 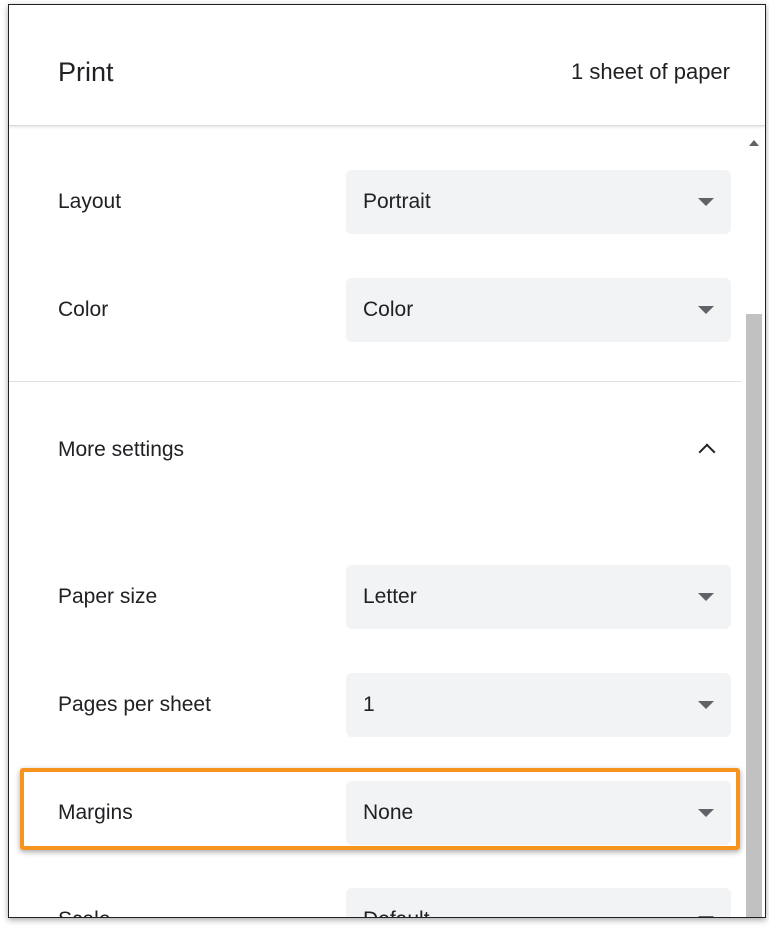 What do you see at coordinates (387, 65) in the screenshot?
I see `dialog-header: Print 1 sheet of paper` at bounding box center [387, 65].